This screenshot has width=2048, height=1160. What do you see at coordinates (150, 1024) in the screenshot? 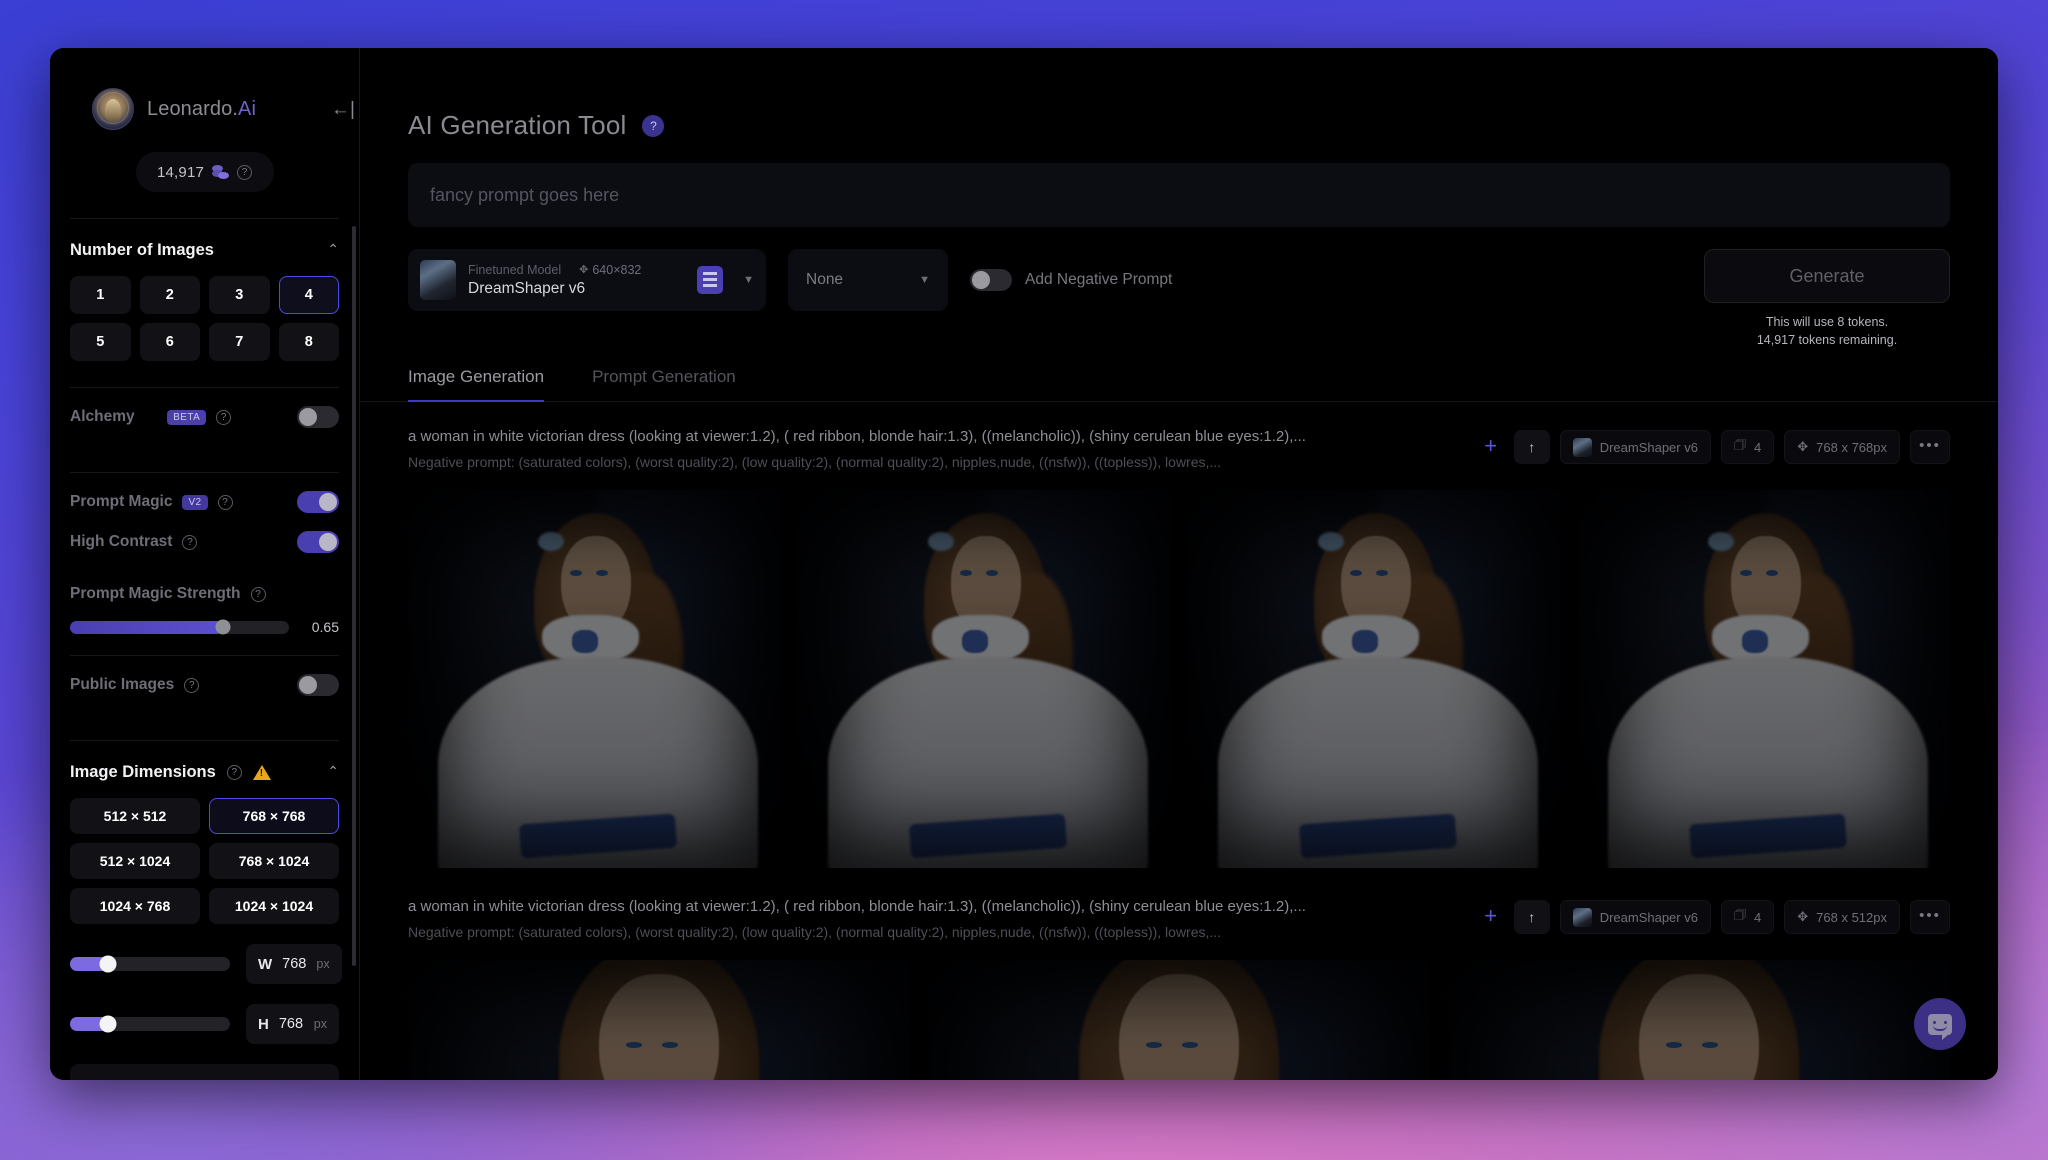
I see `height-slider` at bounding box center [150, 1024].